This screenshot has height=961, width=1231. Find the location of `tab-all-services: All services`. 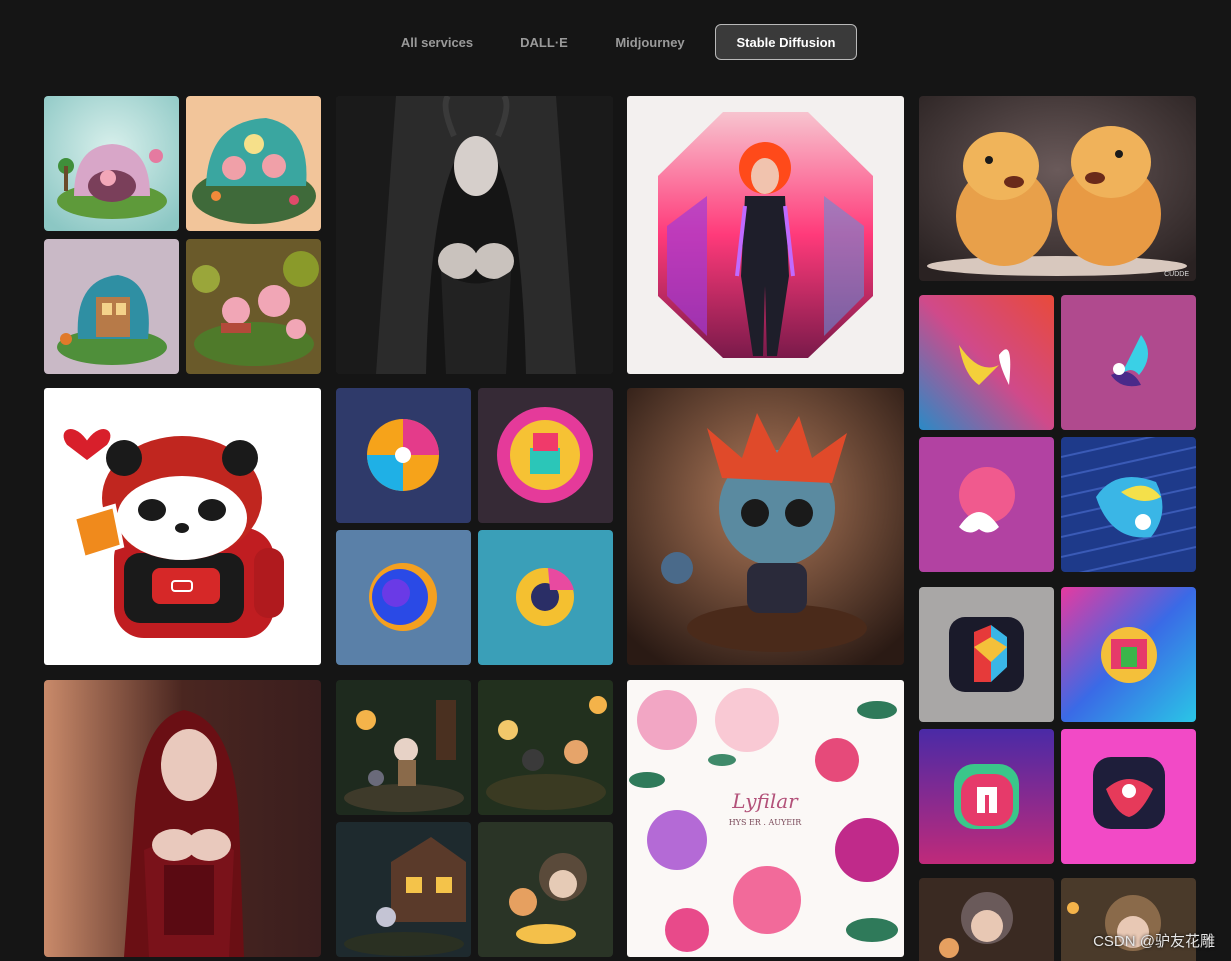

tab-all-services: All services is located at coordinates (437, 42).